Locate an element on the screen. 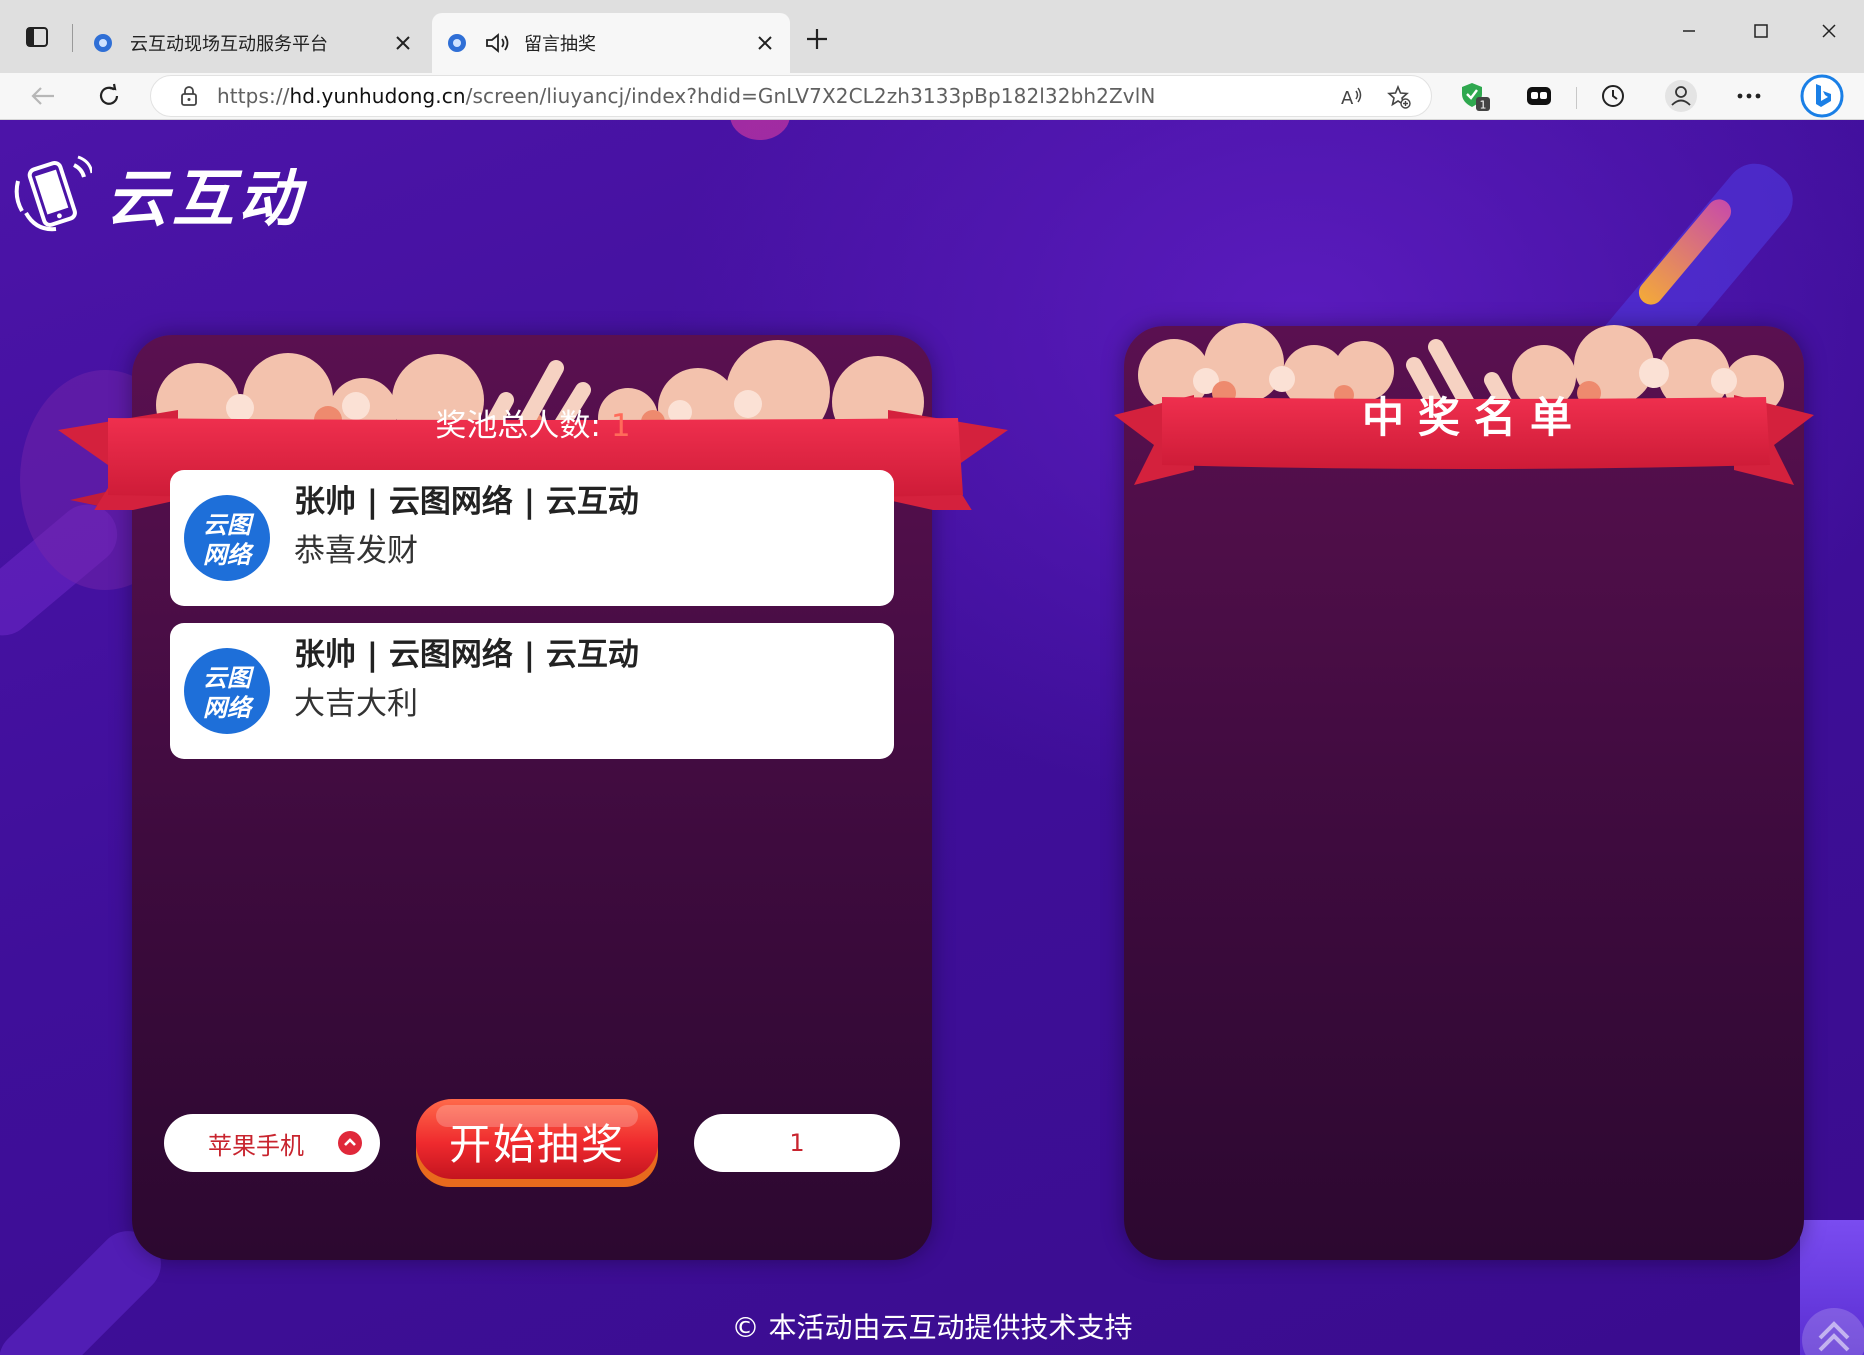 The image size is (1864, 1355). prize-select-label: 苹果手机 is located at coordinates (256, 1145).